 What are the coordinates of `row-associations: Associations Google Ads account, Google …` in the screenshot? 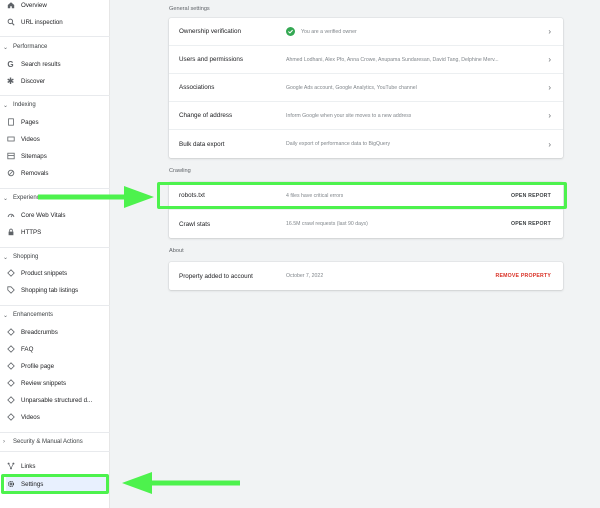 It's located at (366, 88).